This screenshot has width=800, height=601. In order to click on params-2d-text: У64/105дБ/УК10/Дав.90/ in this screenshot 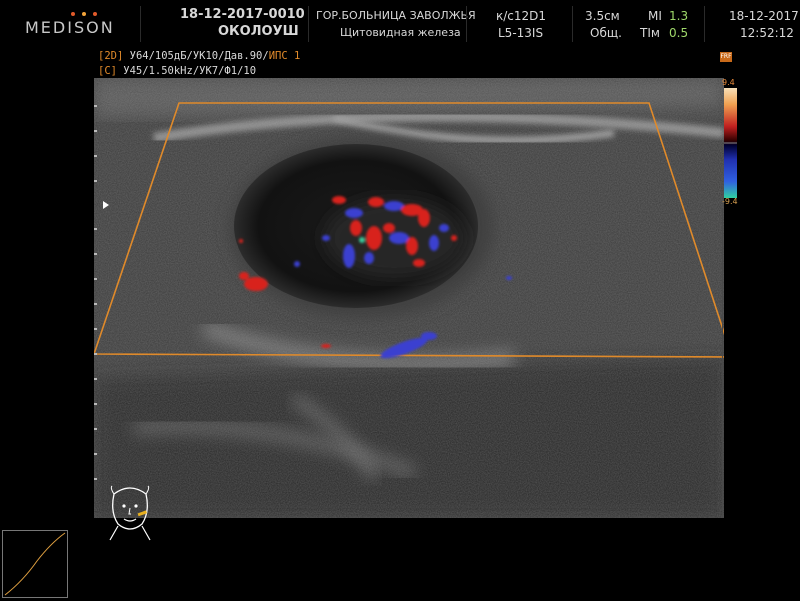, I will do `click(196, 56)`.